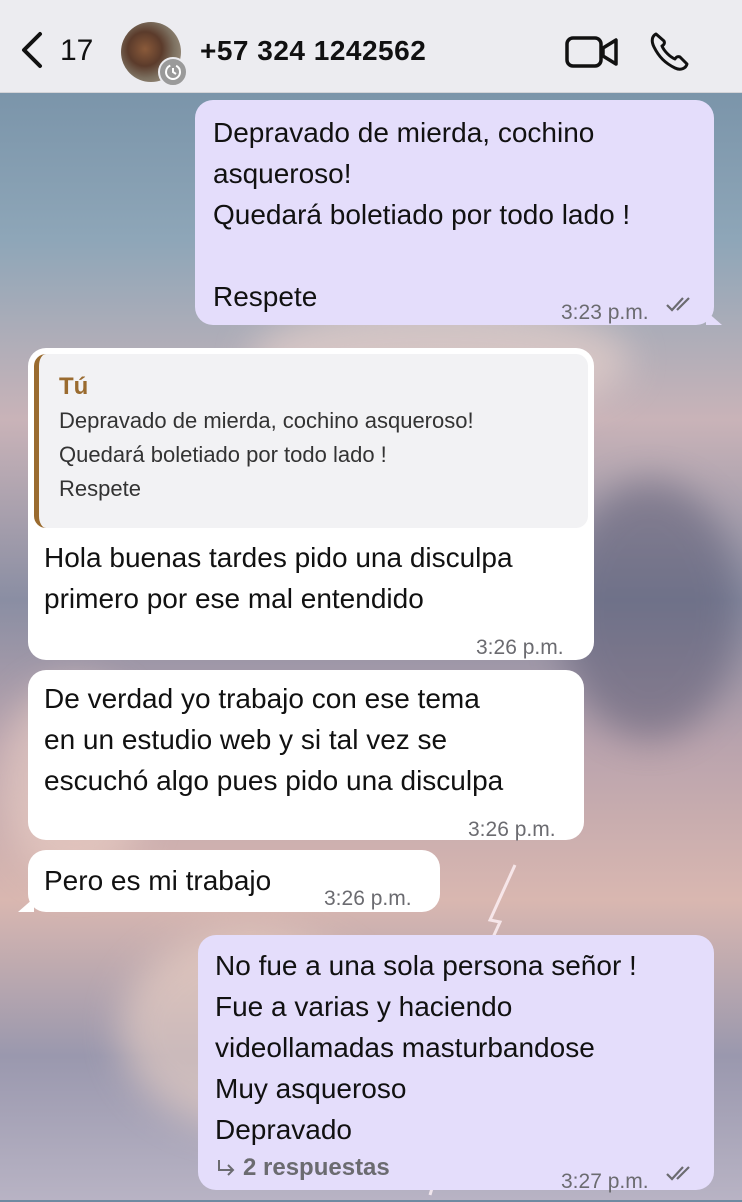 The image size is (742, 1202). What do you see at coordinates (262, 698) in the screenshot?
I see `message-line: De verdad yo trabajo con ese tema` at bounding box center [262, 698].